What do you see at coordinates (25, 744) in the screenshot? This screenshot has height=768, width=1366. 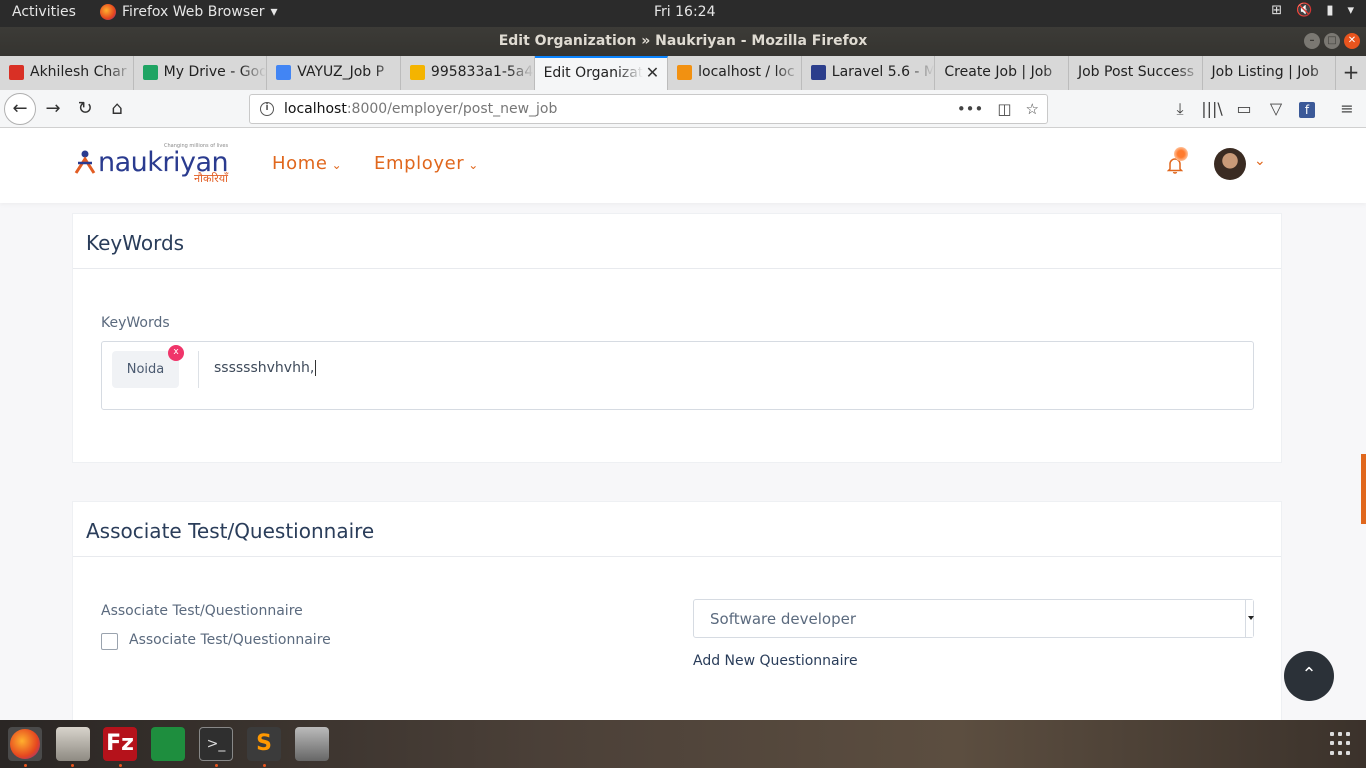 I see `firefox-dock-icon` at bounding box center [25, 744].